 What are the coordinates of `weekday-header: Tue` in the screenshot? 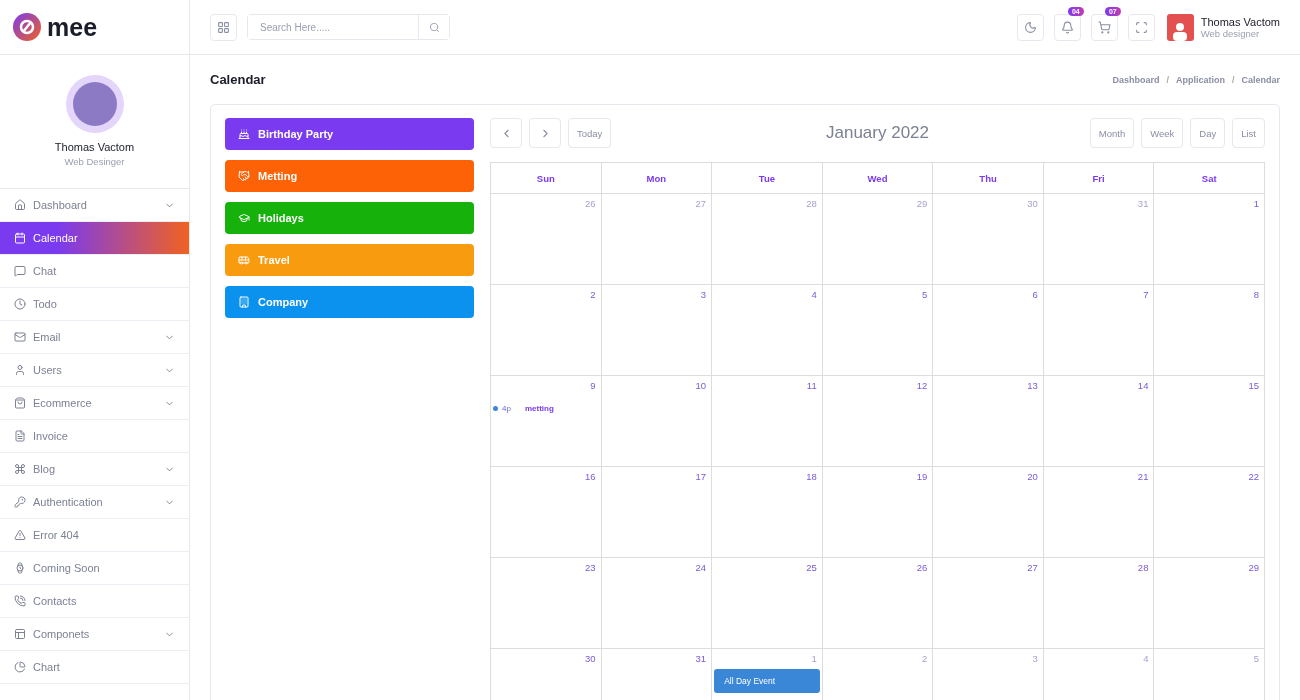 It's located at (767, 178).